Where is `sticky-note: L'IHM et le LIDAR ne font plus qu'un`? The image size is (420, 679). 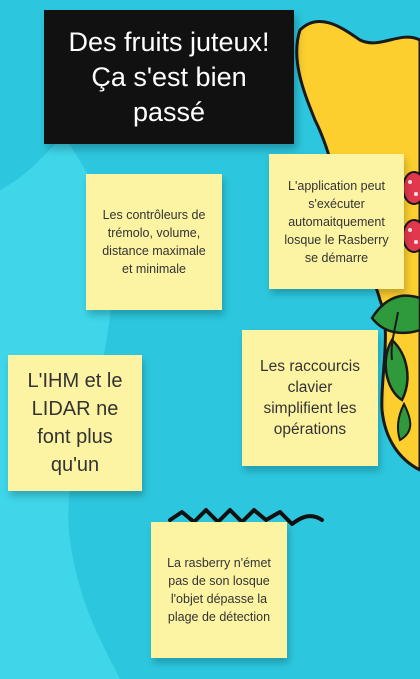
sticky-note: L'IHM et le LIDAR ne font plus qu'un is located at coordinates (75, 423).